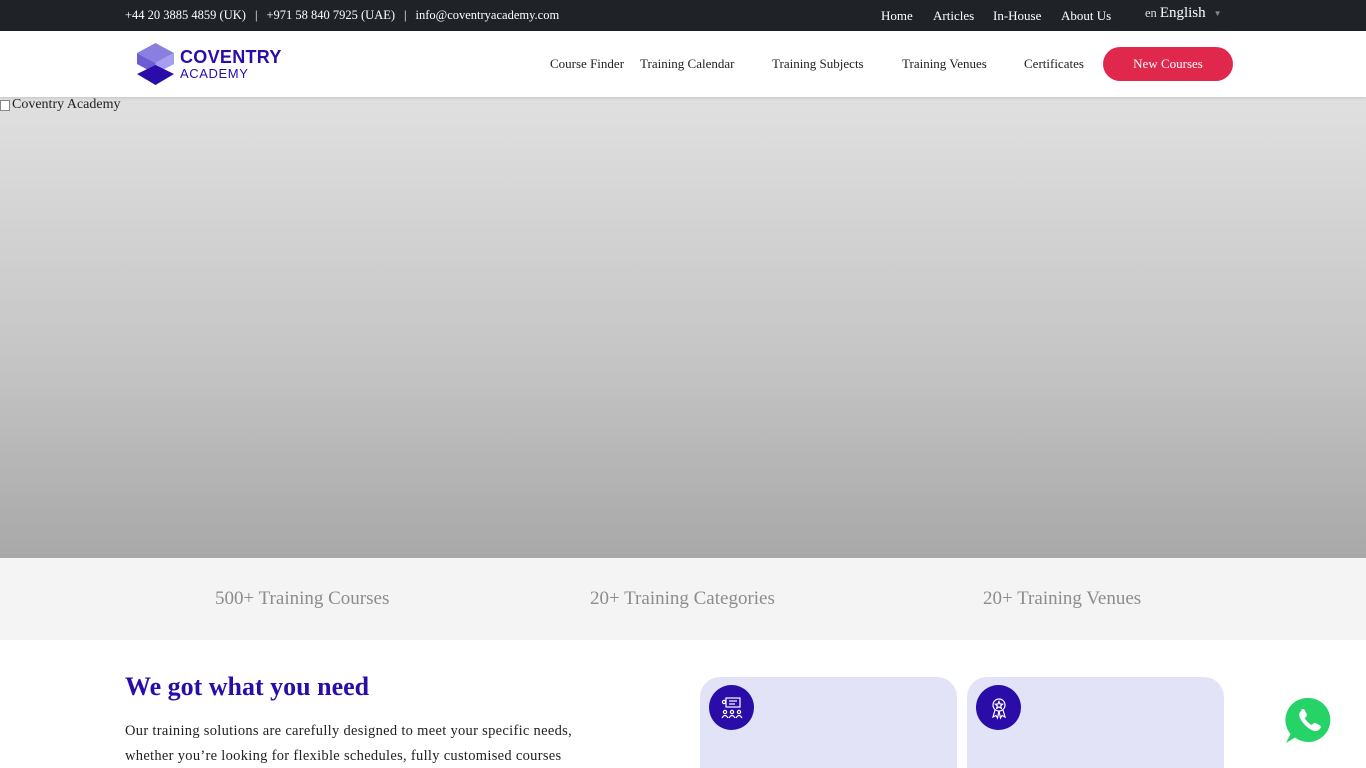  Describe the element at coordinates (330, 15) in the screenshot. I see `phone-uae-link: +971 58 840 7925 (UAE)` at that location.